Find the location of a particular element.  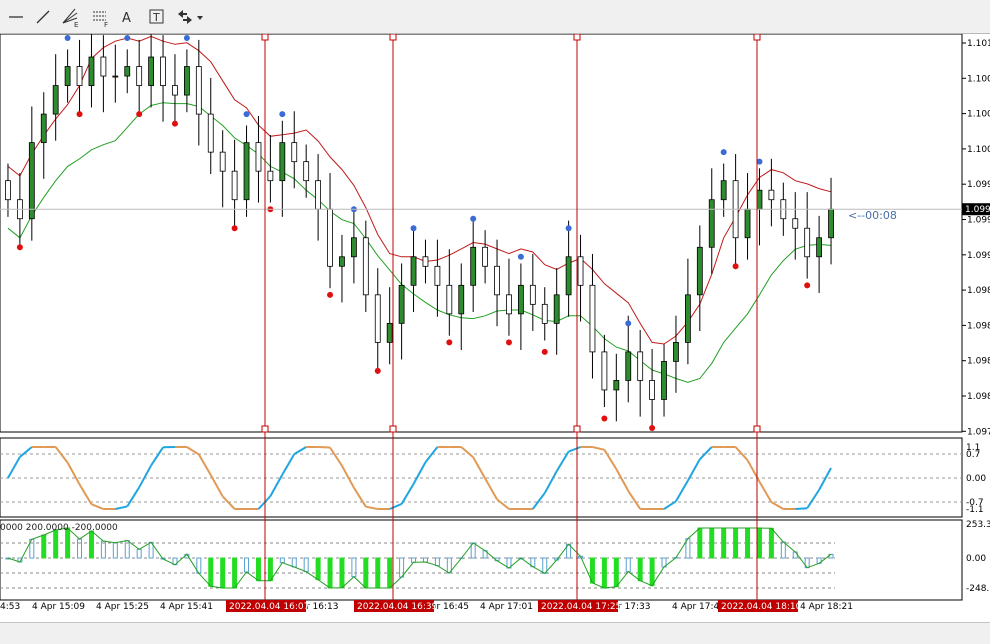

time-marker-label: 2022.04.04 17:25 is located at coordinates (581, 607).